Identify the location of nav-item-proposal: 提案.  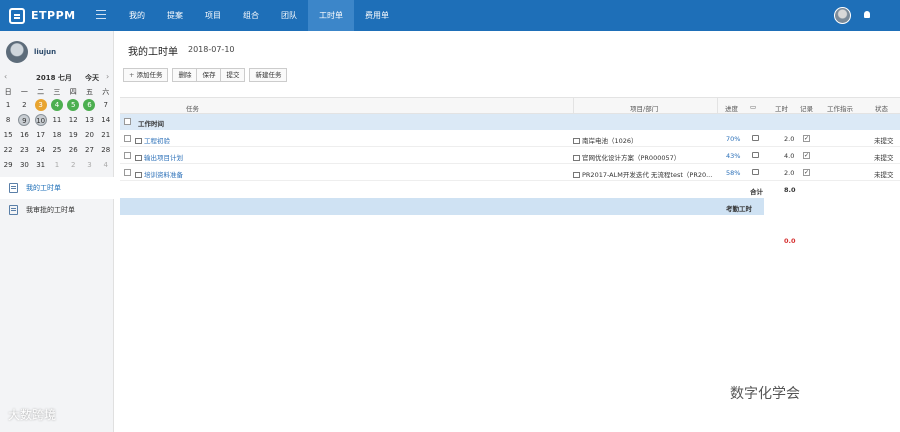
(175, 15).